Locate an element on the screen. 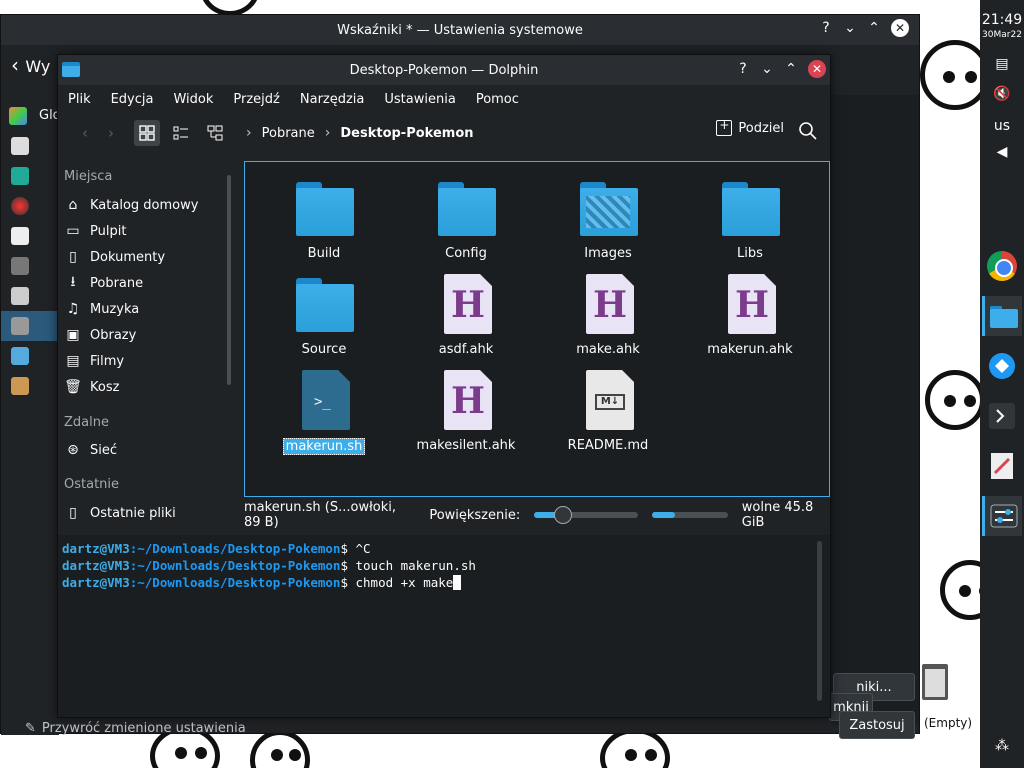  file-item-source: Source is located at coordinates (324, 315).